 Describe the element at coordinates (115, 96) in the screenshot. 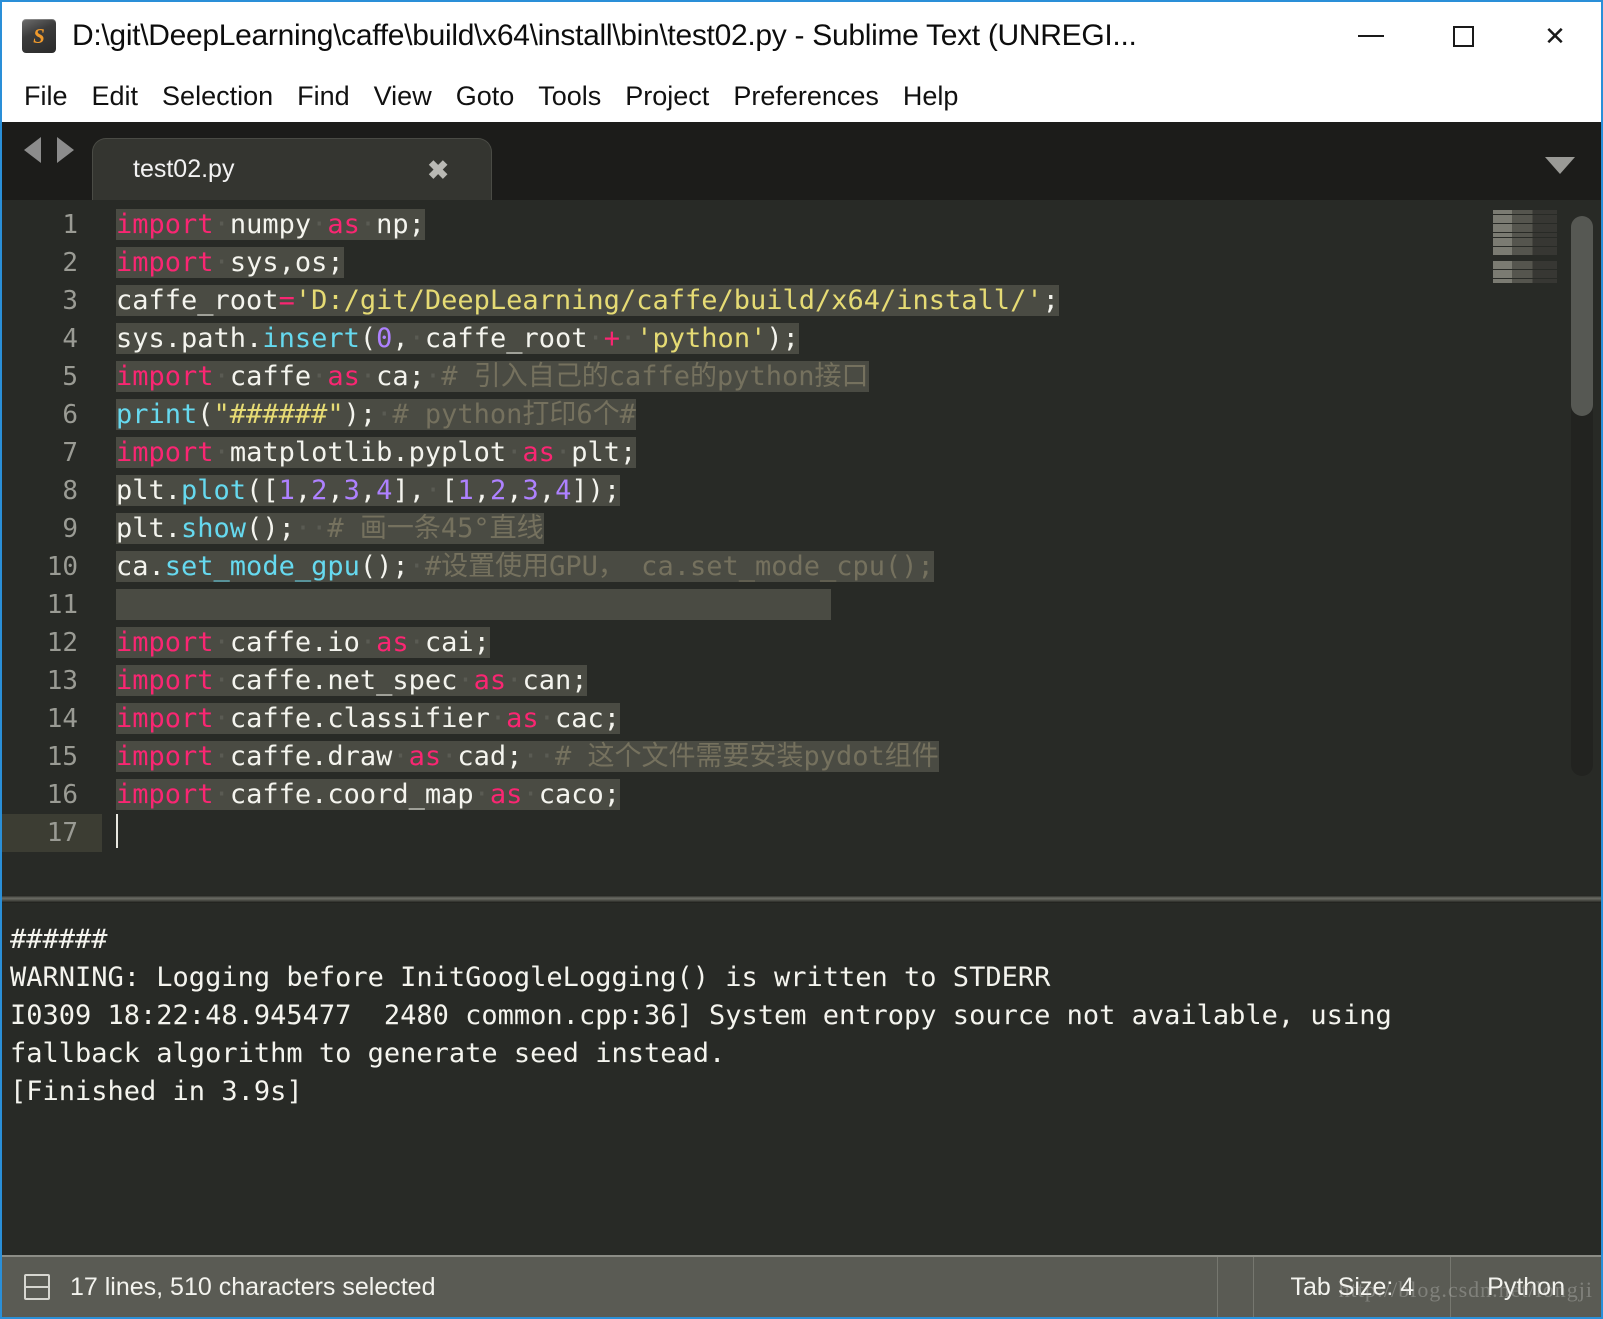

I see `menu-item-edit: Edit` at that location.